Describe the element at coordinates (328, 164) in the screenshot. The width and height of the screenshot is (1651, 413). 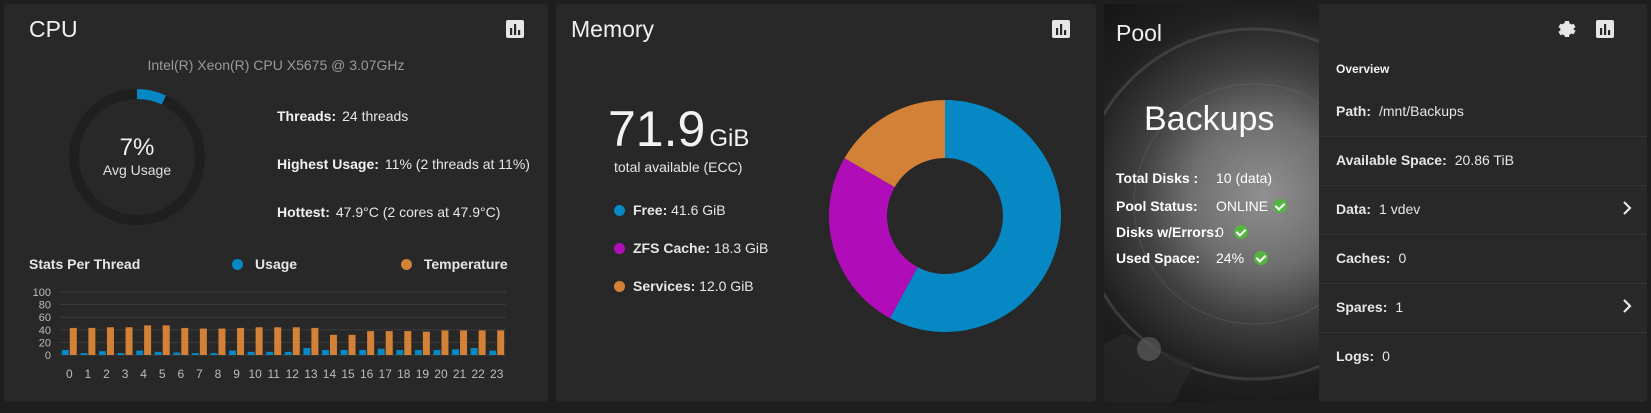
I see `highest-usage-label: Highest Usage:` at that location.